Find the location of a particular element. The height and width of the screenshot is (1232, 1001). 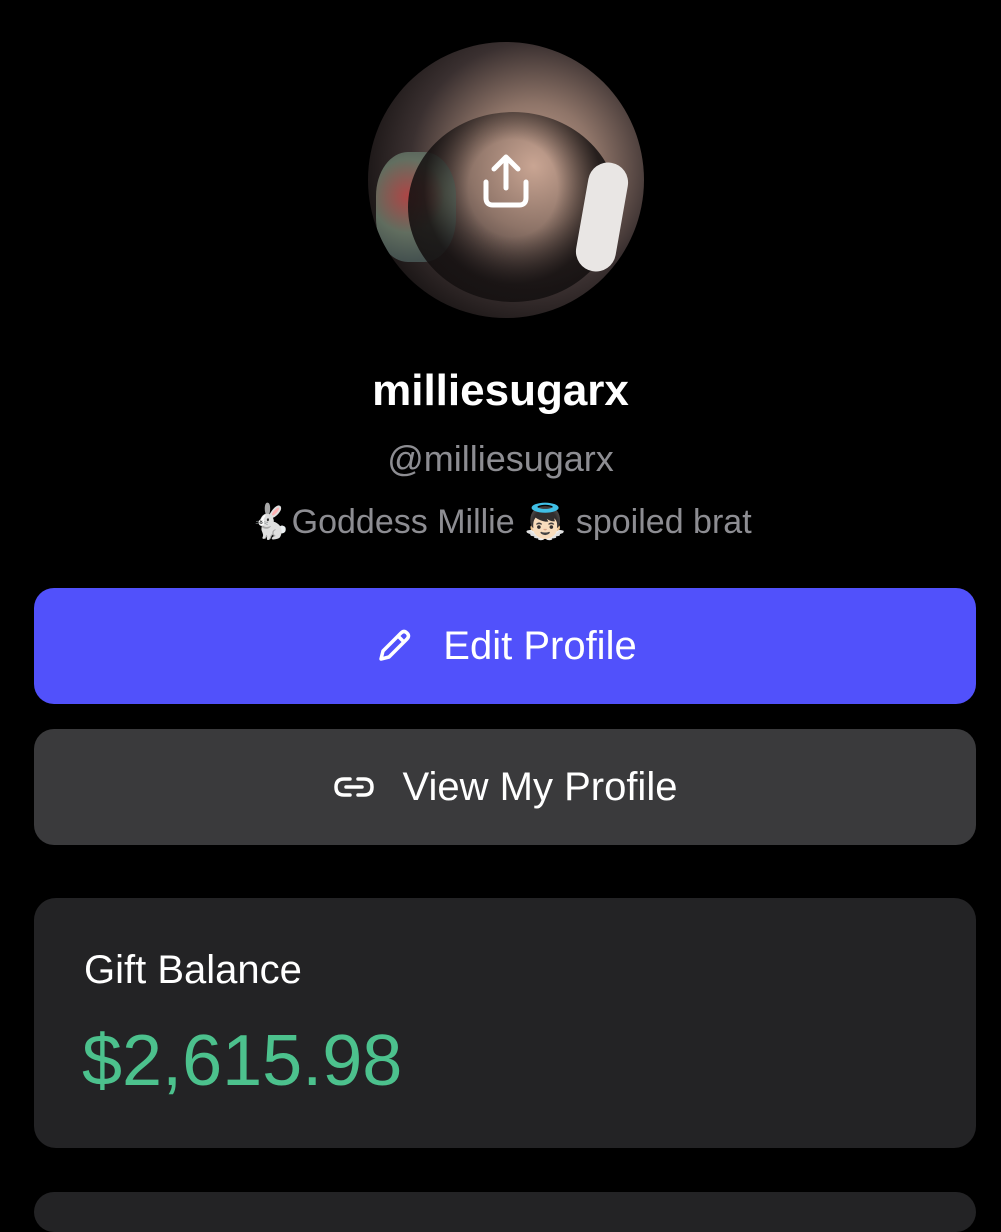

next-card is located at coordinates (505, 1212).